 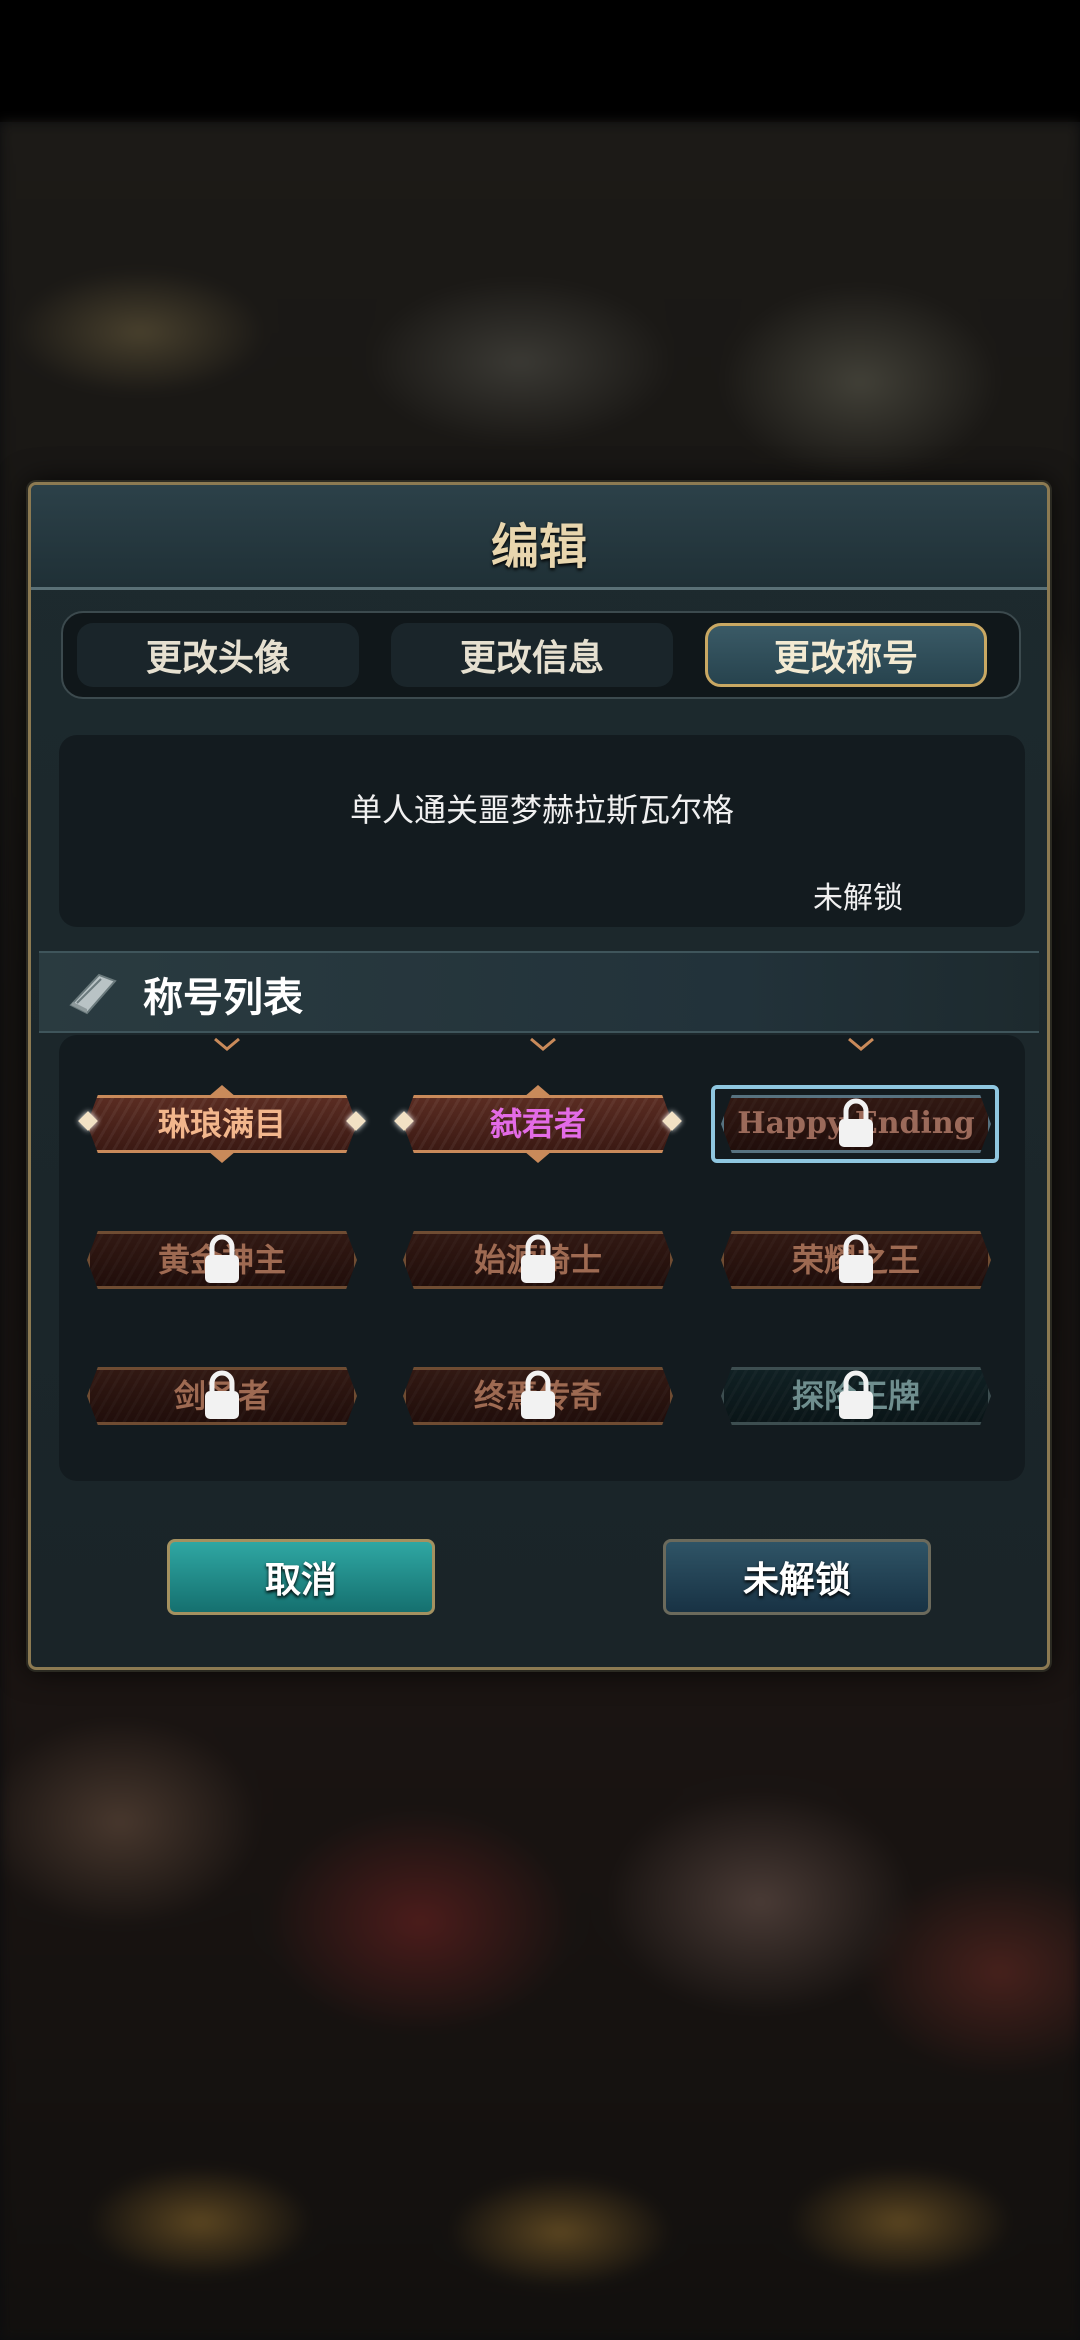 I want to click on title-badge-selected: Happy Ending, so click(x=855, y=1124).